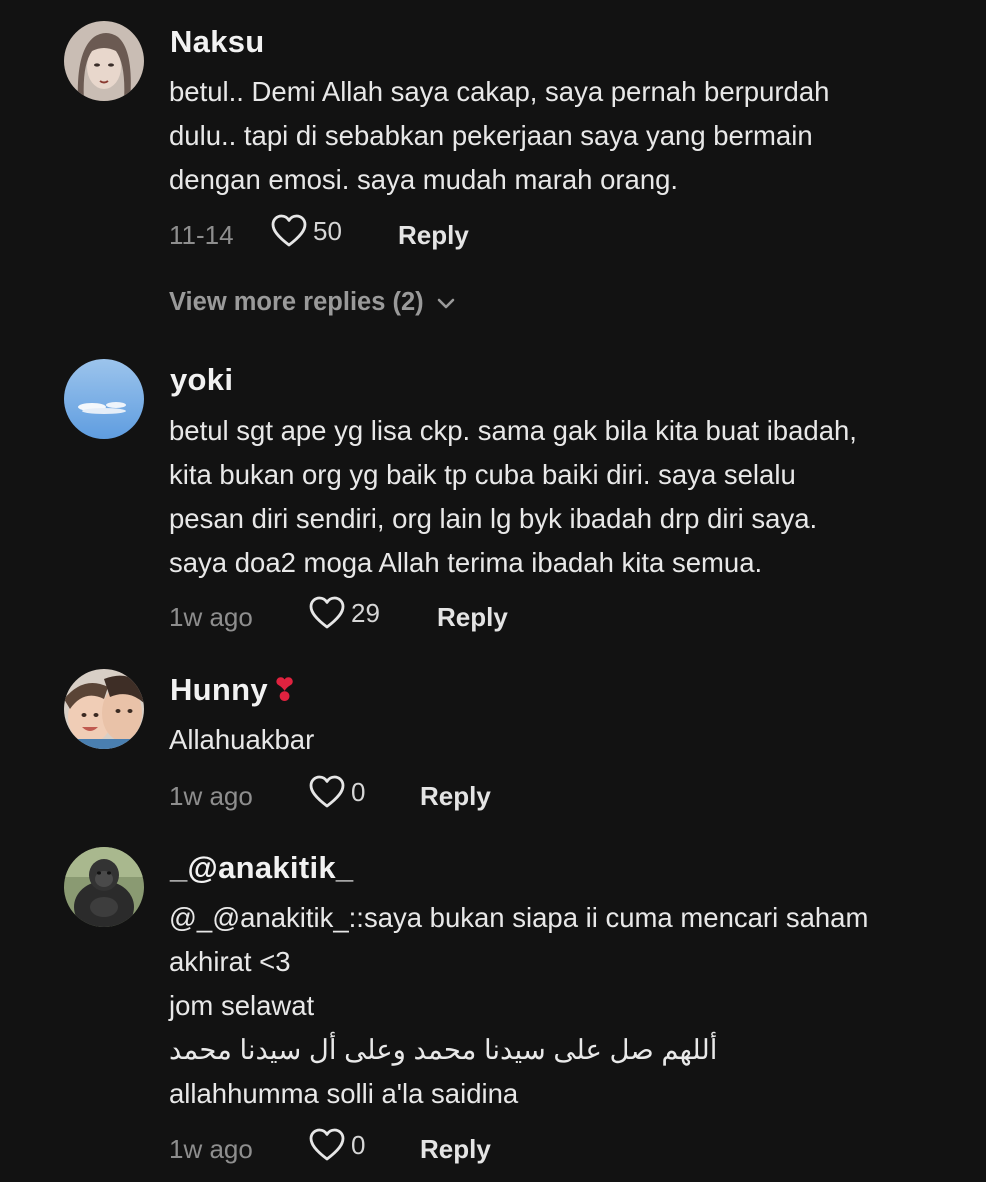 The height and width of the screenshot is (1182, 986). Describe the element at coordinates (219, 689) in the screenshot. I see `username-text: Hunny` at that location.